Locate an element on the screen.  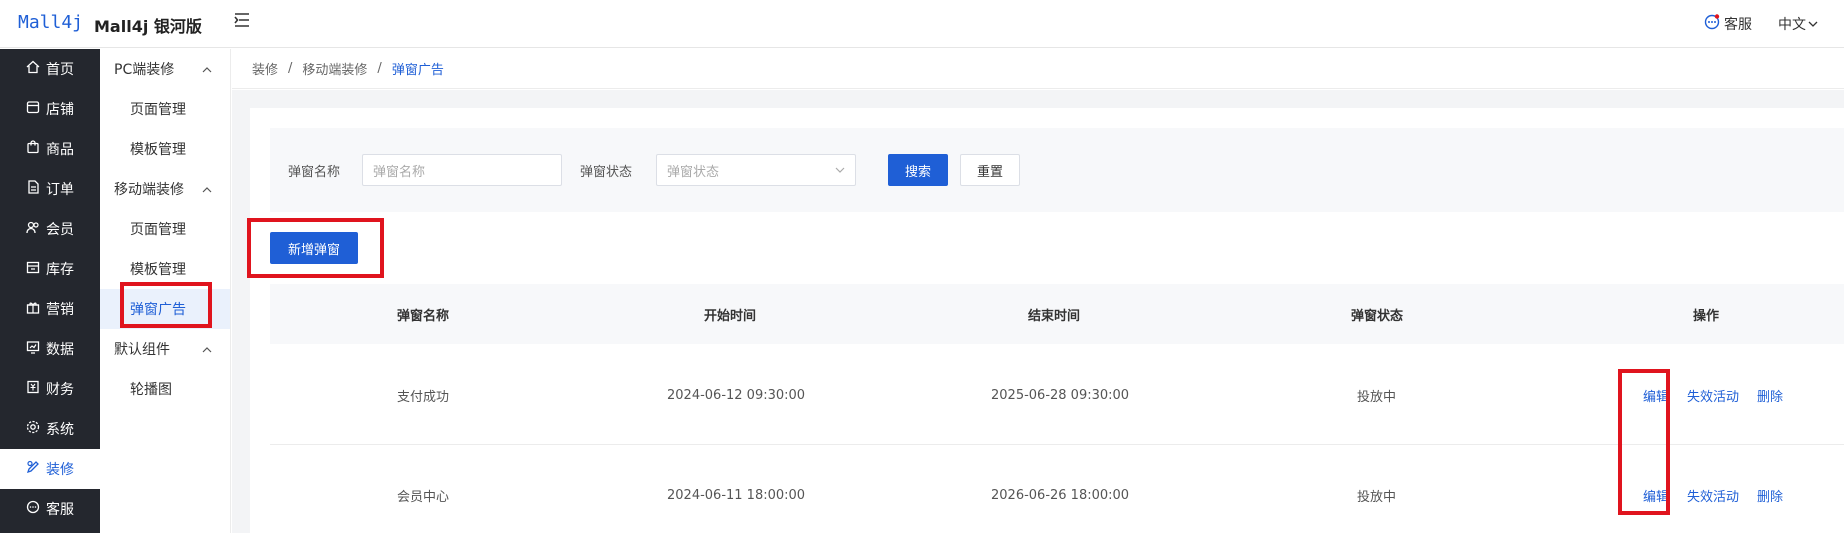
customer-service-link: 客服 is located at coordinates (1728, 24).